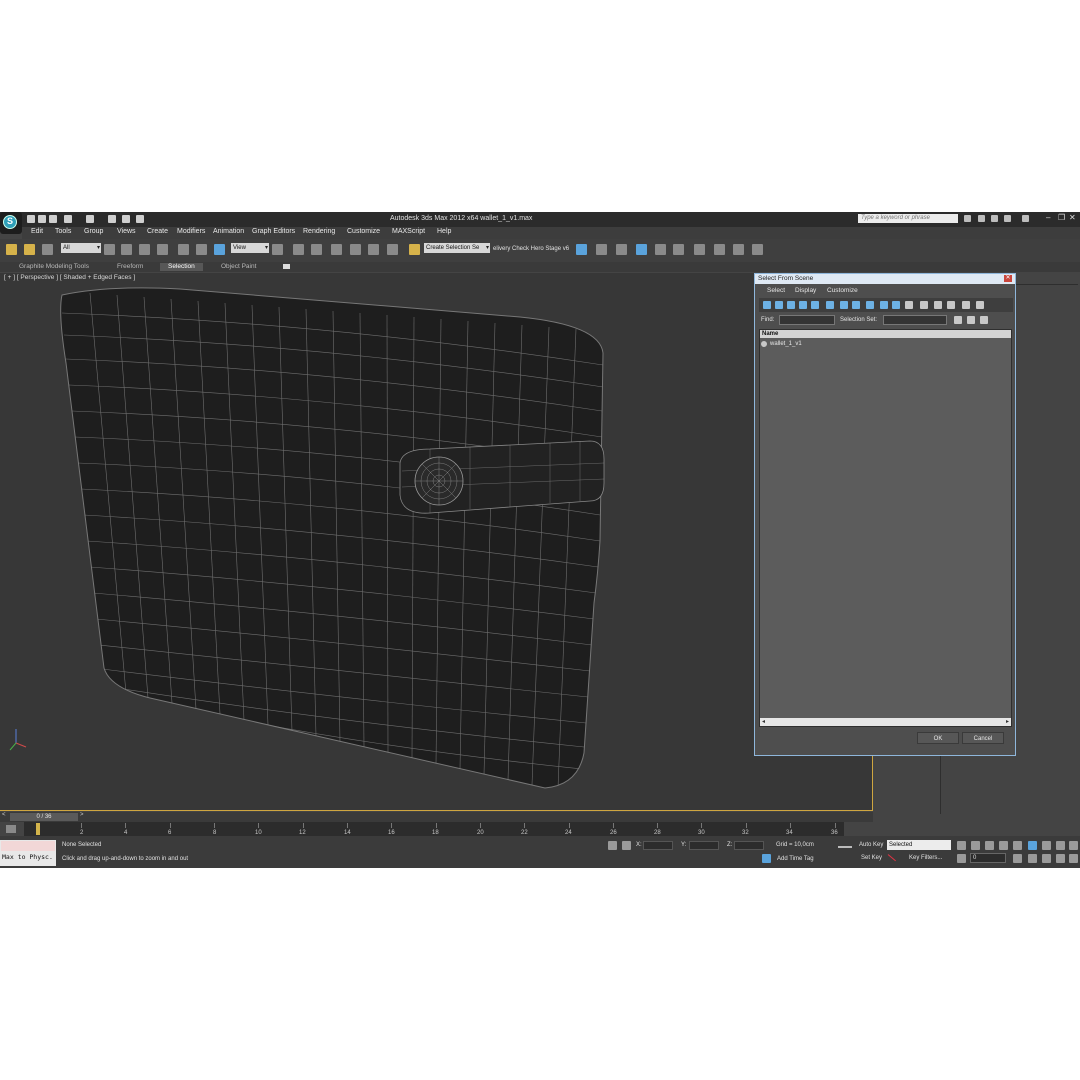  Describe the element at coordinates (885, 722) in the screenshot. I see `horizontal-scrollbar: ◂ ▸` at that location.